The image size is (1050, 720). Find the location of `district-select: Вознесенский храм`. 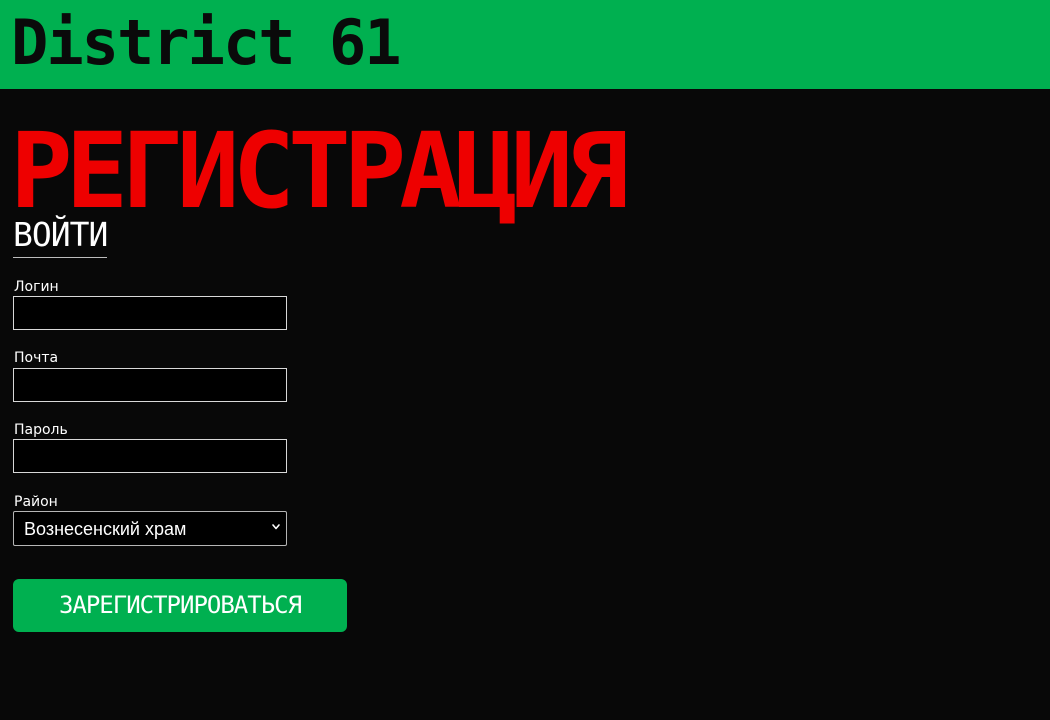

district-select: Вознесенский храм is located at coordinates (150, 528).